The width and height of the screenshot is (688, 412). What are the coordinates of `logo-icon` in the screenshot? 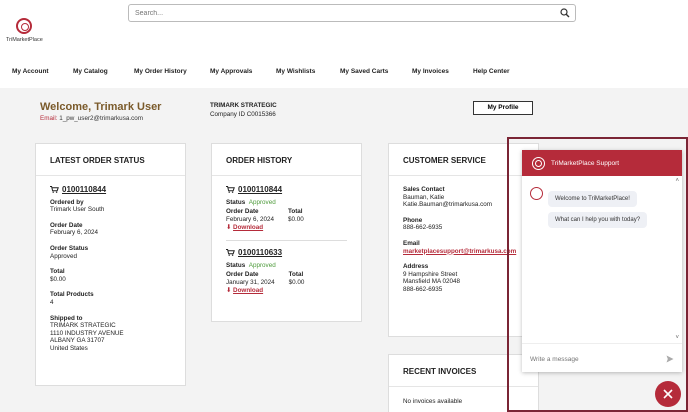 It's located at (24, 26).